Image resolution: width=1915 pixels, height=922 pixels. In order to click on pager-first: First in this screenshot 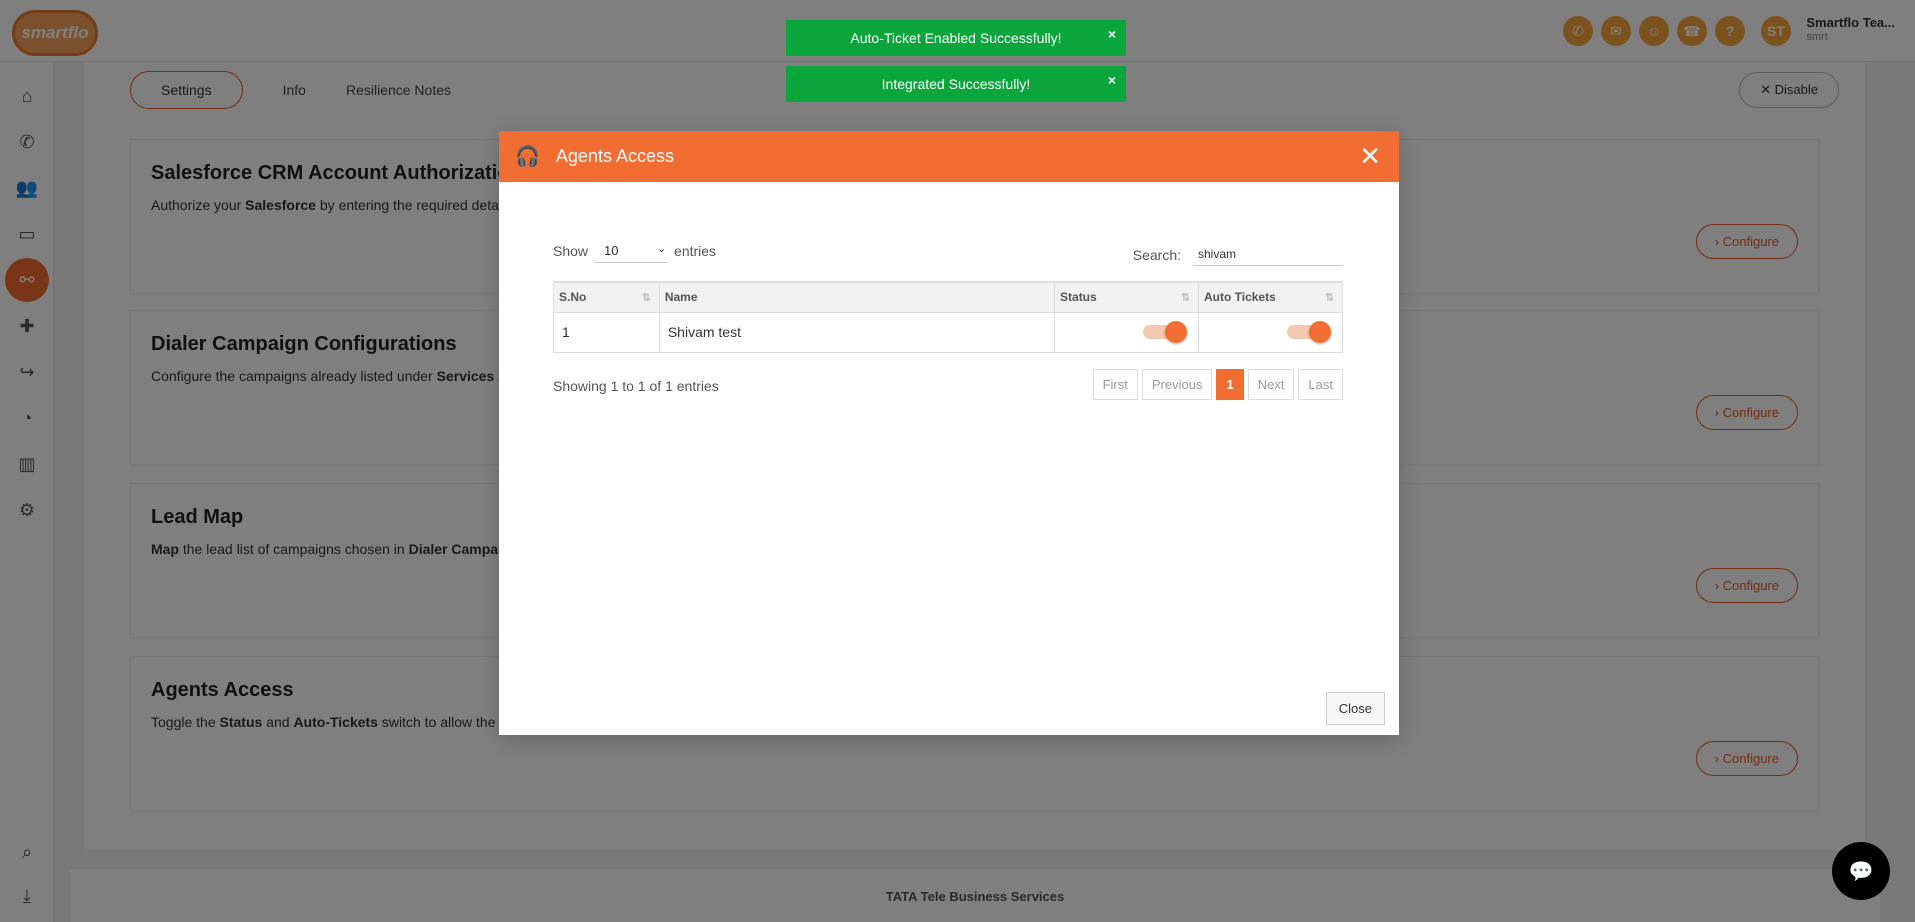, I will do `click(1115, 384)`.